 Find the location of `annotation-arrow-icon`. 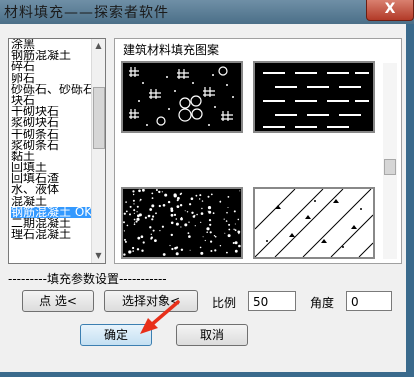

annotation-arrow-icon is located at coordinates (160, 317).